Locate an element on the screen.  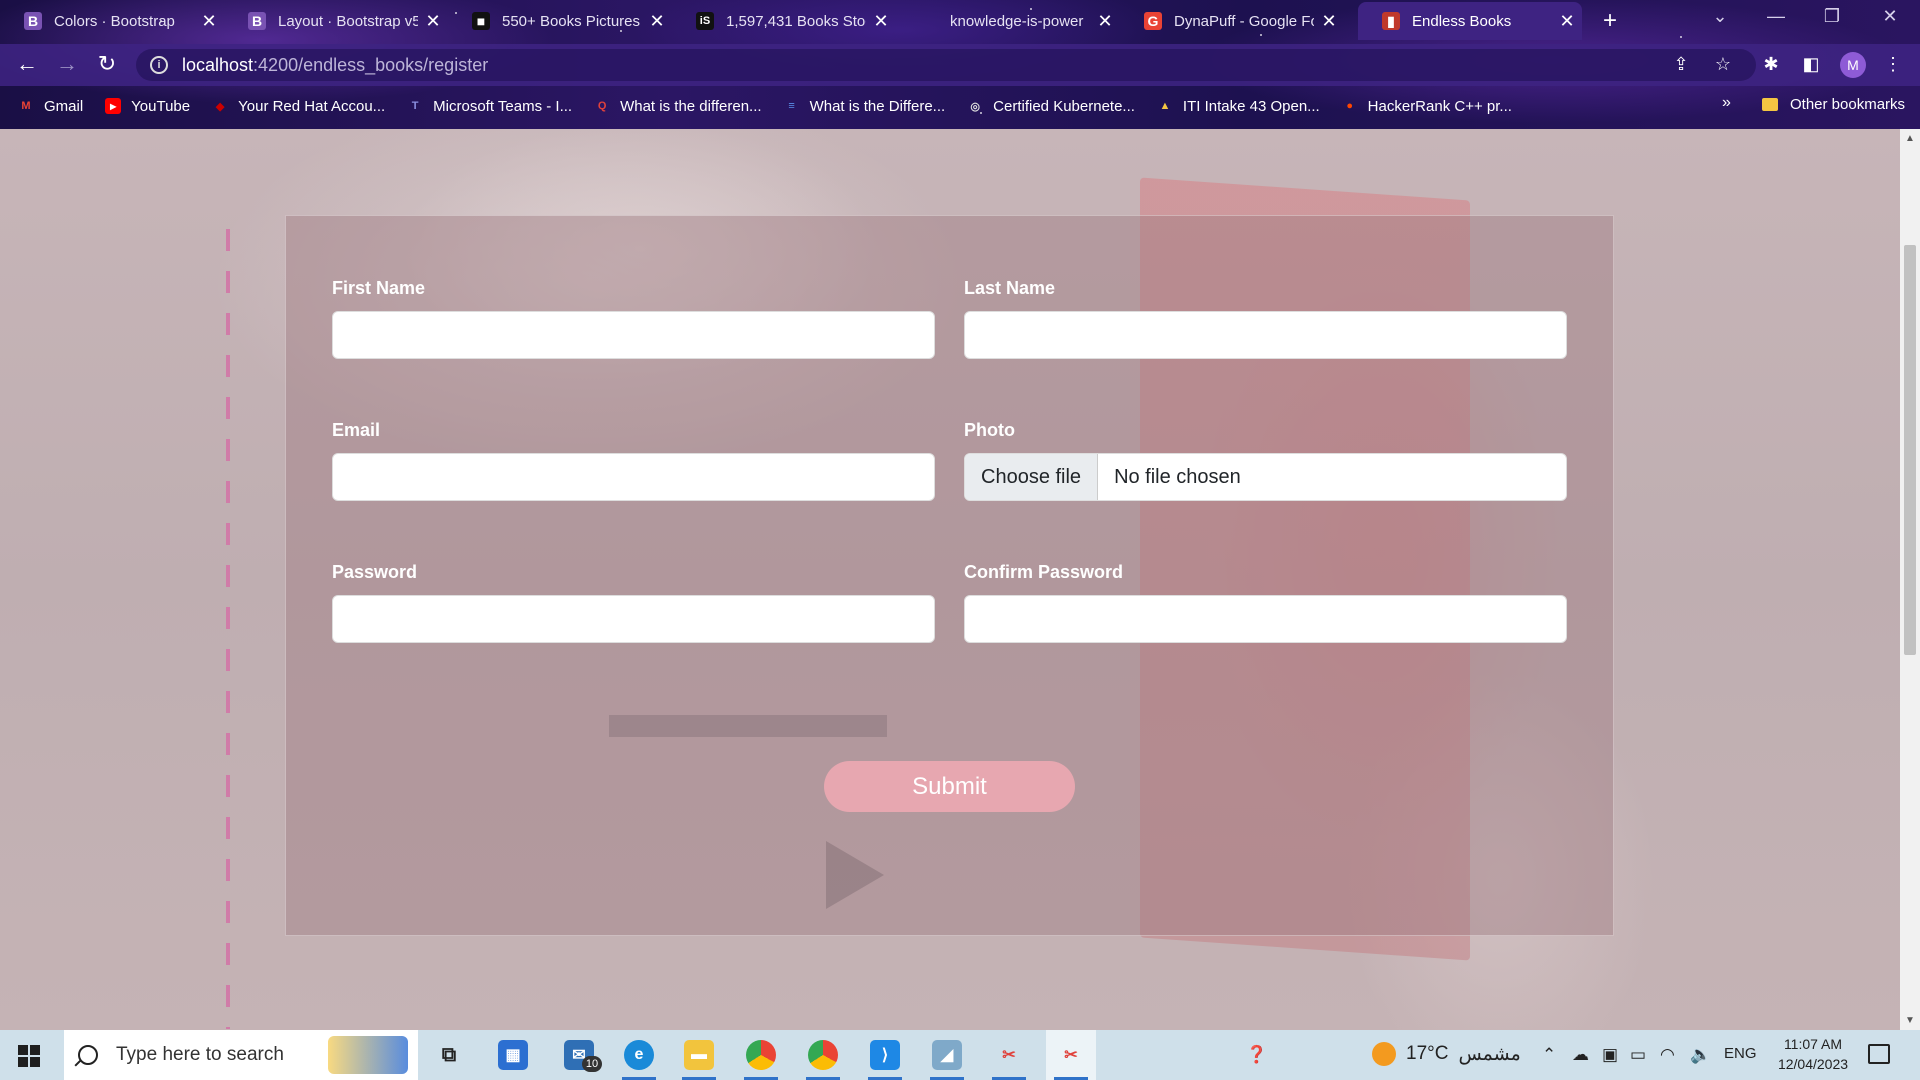
address-bar: i localhost:4200/endless_books/register is located at coordinates (946, 65).